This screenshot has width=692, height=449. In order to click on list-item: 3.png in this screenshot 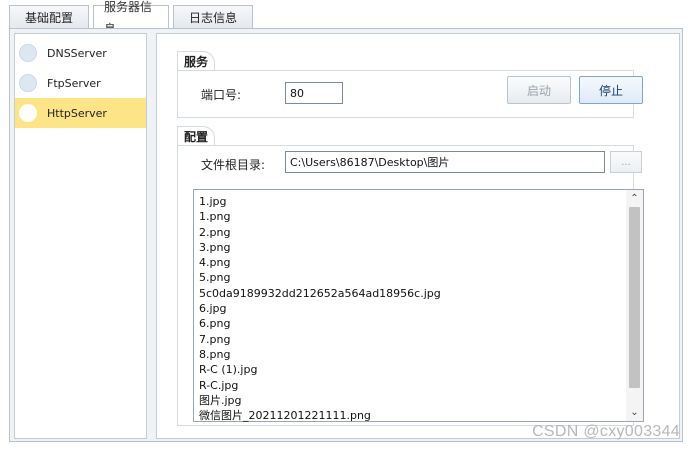, I will do `click(409, 247)`.